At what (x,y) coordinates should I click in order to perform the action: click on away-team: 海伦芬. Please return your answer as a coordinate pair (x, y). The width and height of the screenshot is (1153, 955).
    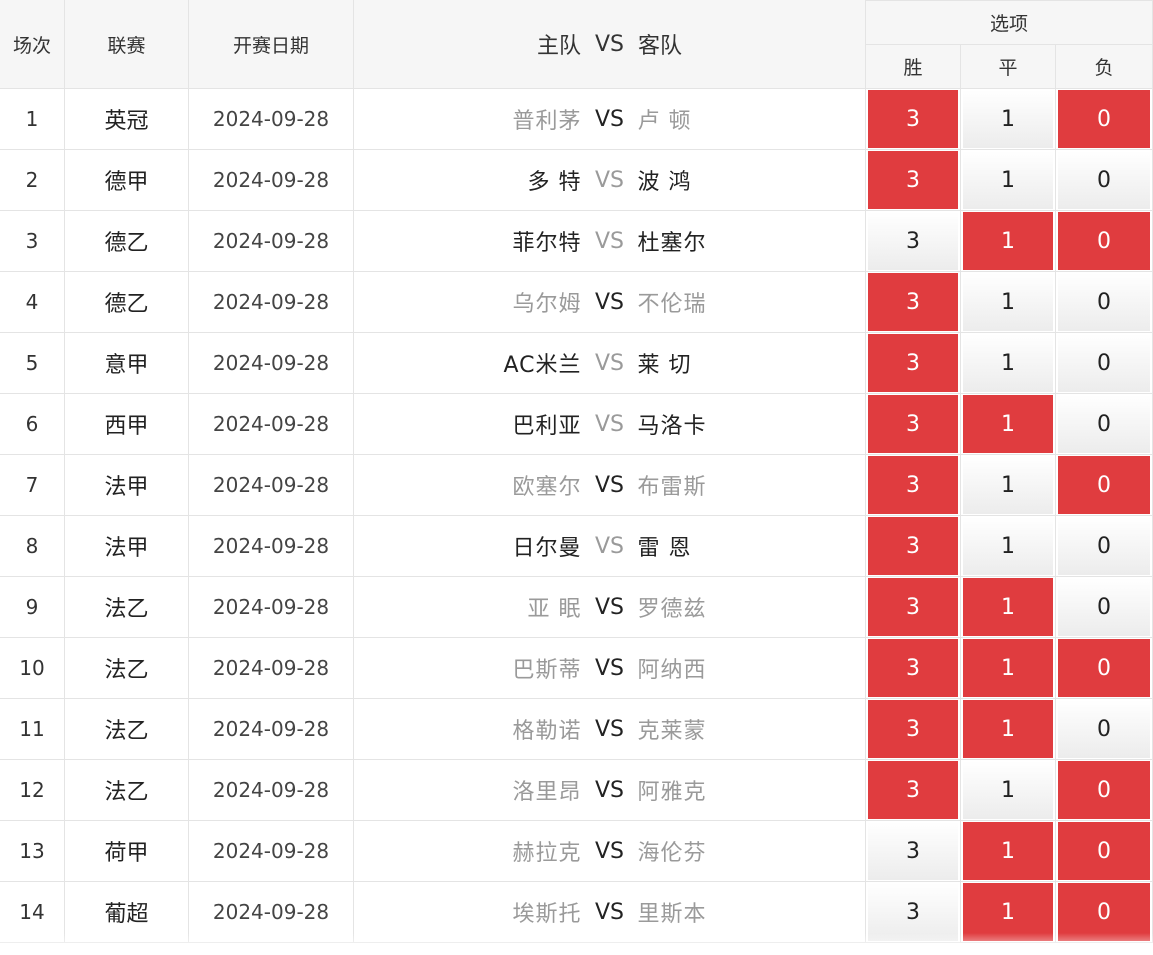
    Looking at the image, I should click on (672, 853).